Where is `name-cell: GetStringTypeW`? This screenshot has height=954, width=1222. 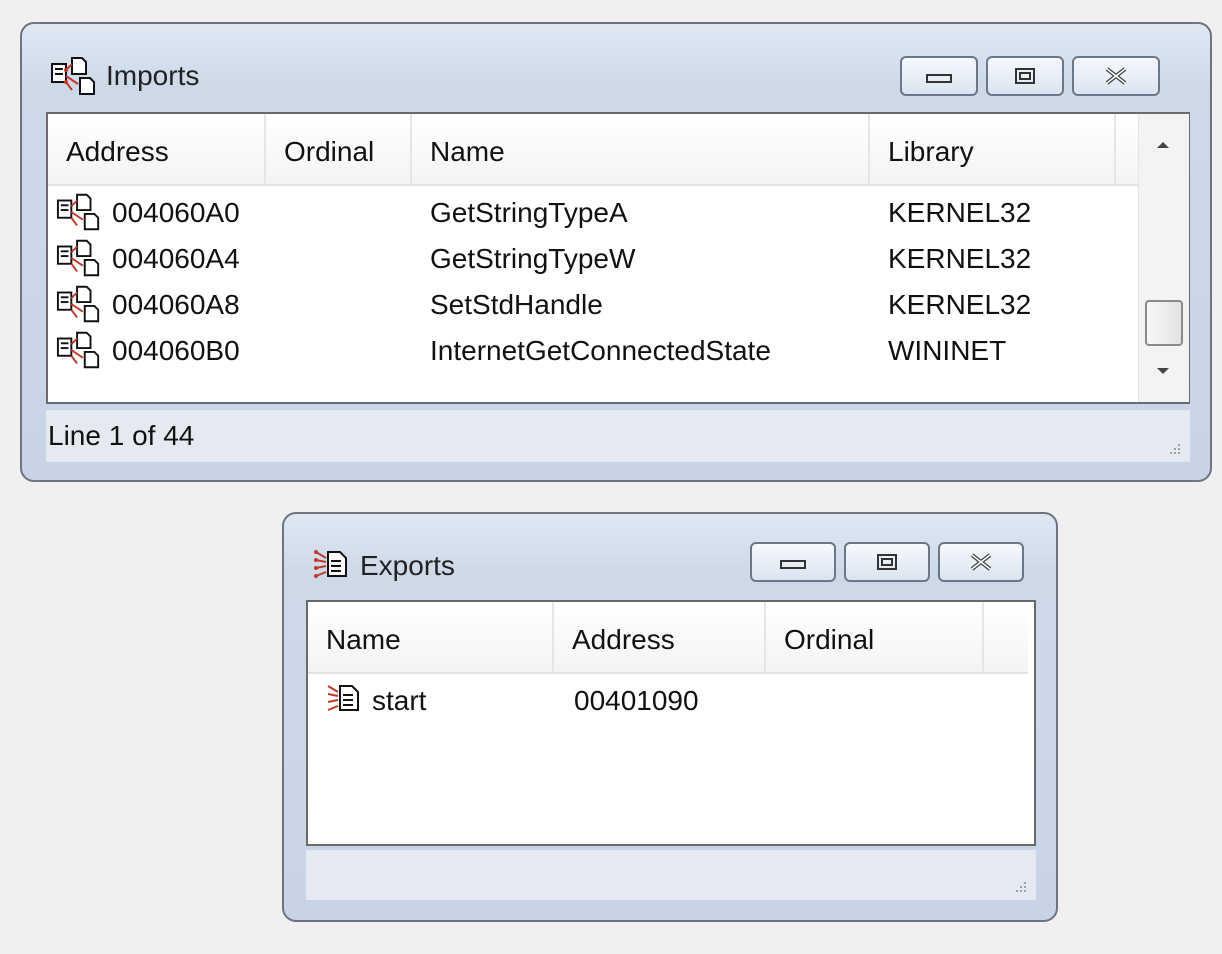
name-cell: GetStringTypeW is located at coordinates (533, 258).